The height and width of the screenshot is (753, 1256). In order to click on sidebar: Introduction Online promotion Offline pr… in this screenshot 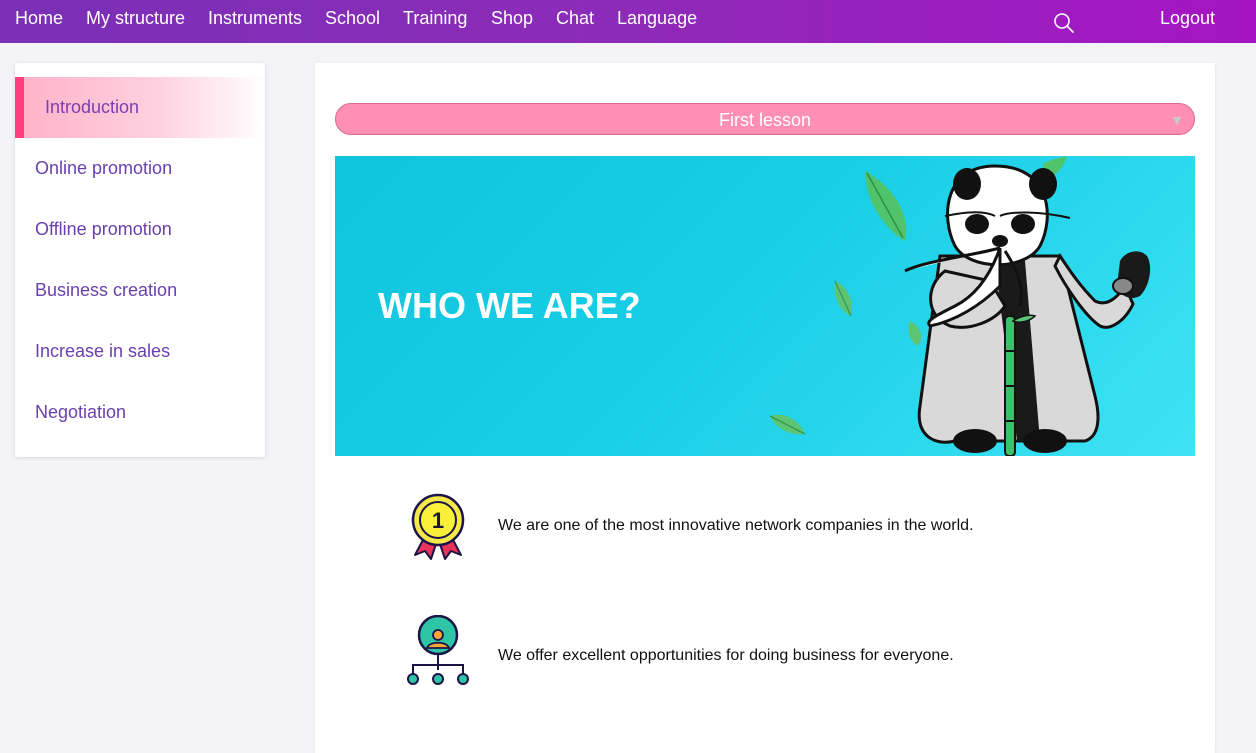, I will do `click(140, 260)`.